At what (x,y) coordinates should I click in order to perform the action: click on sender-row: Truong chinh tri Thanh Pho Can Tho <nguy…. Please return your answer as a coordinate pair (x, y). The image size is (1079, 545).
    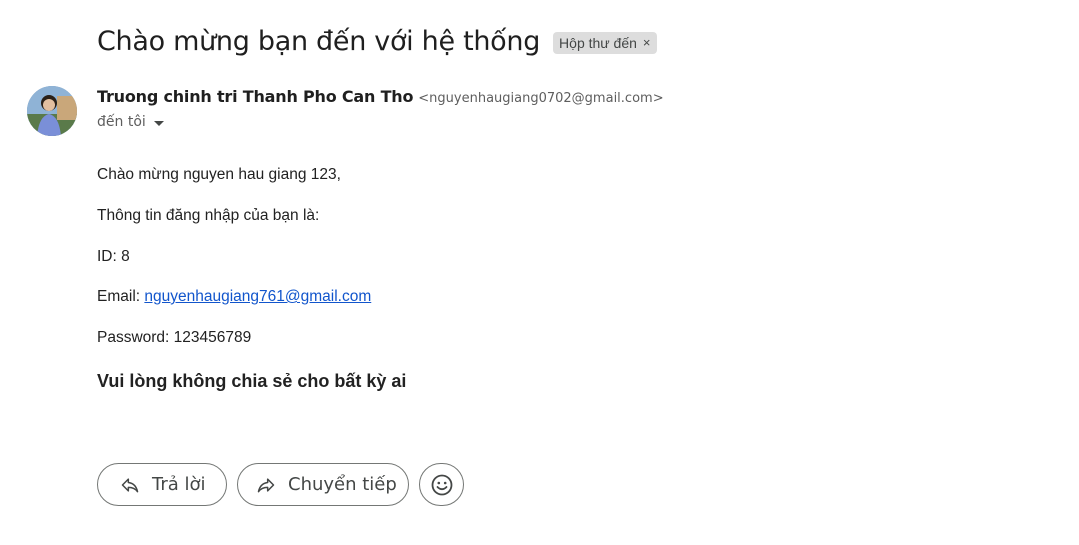
    Looking at the image, I should click on (380, 96).